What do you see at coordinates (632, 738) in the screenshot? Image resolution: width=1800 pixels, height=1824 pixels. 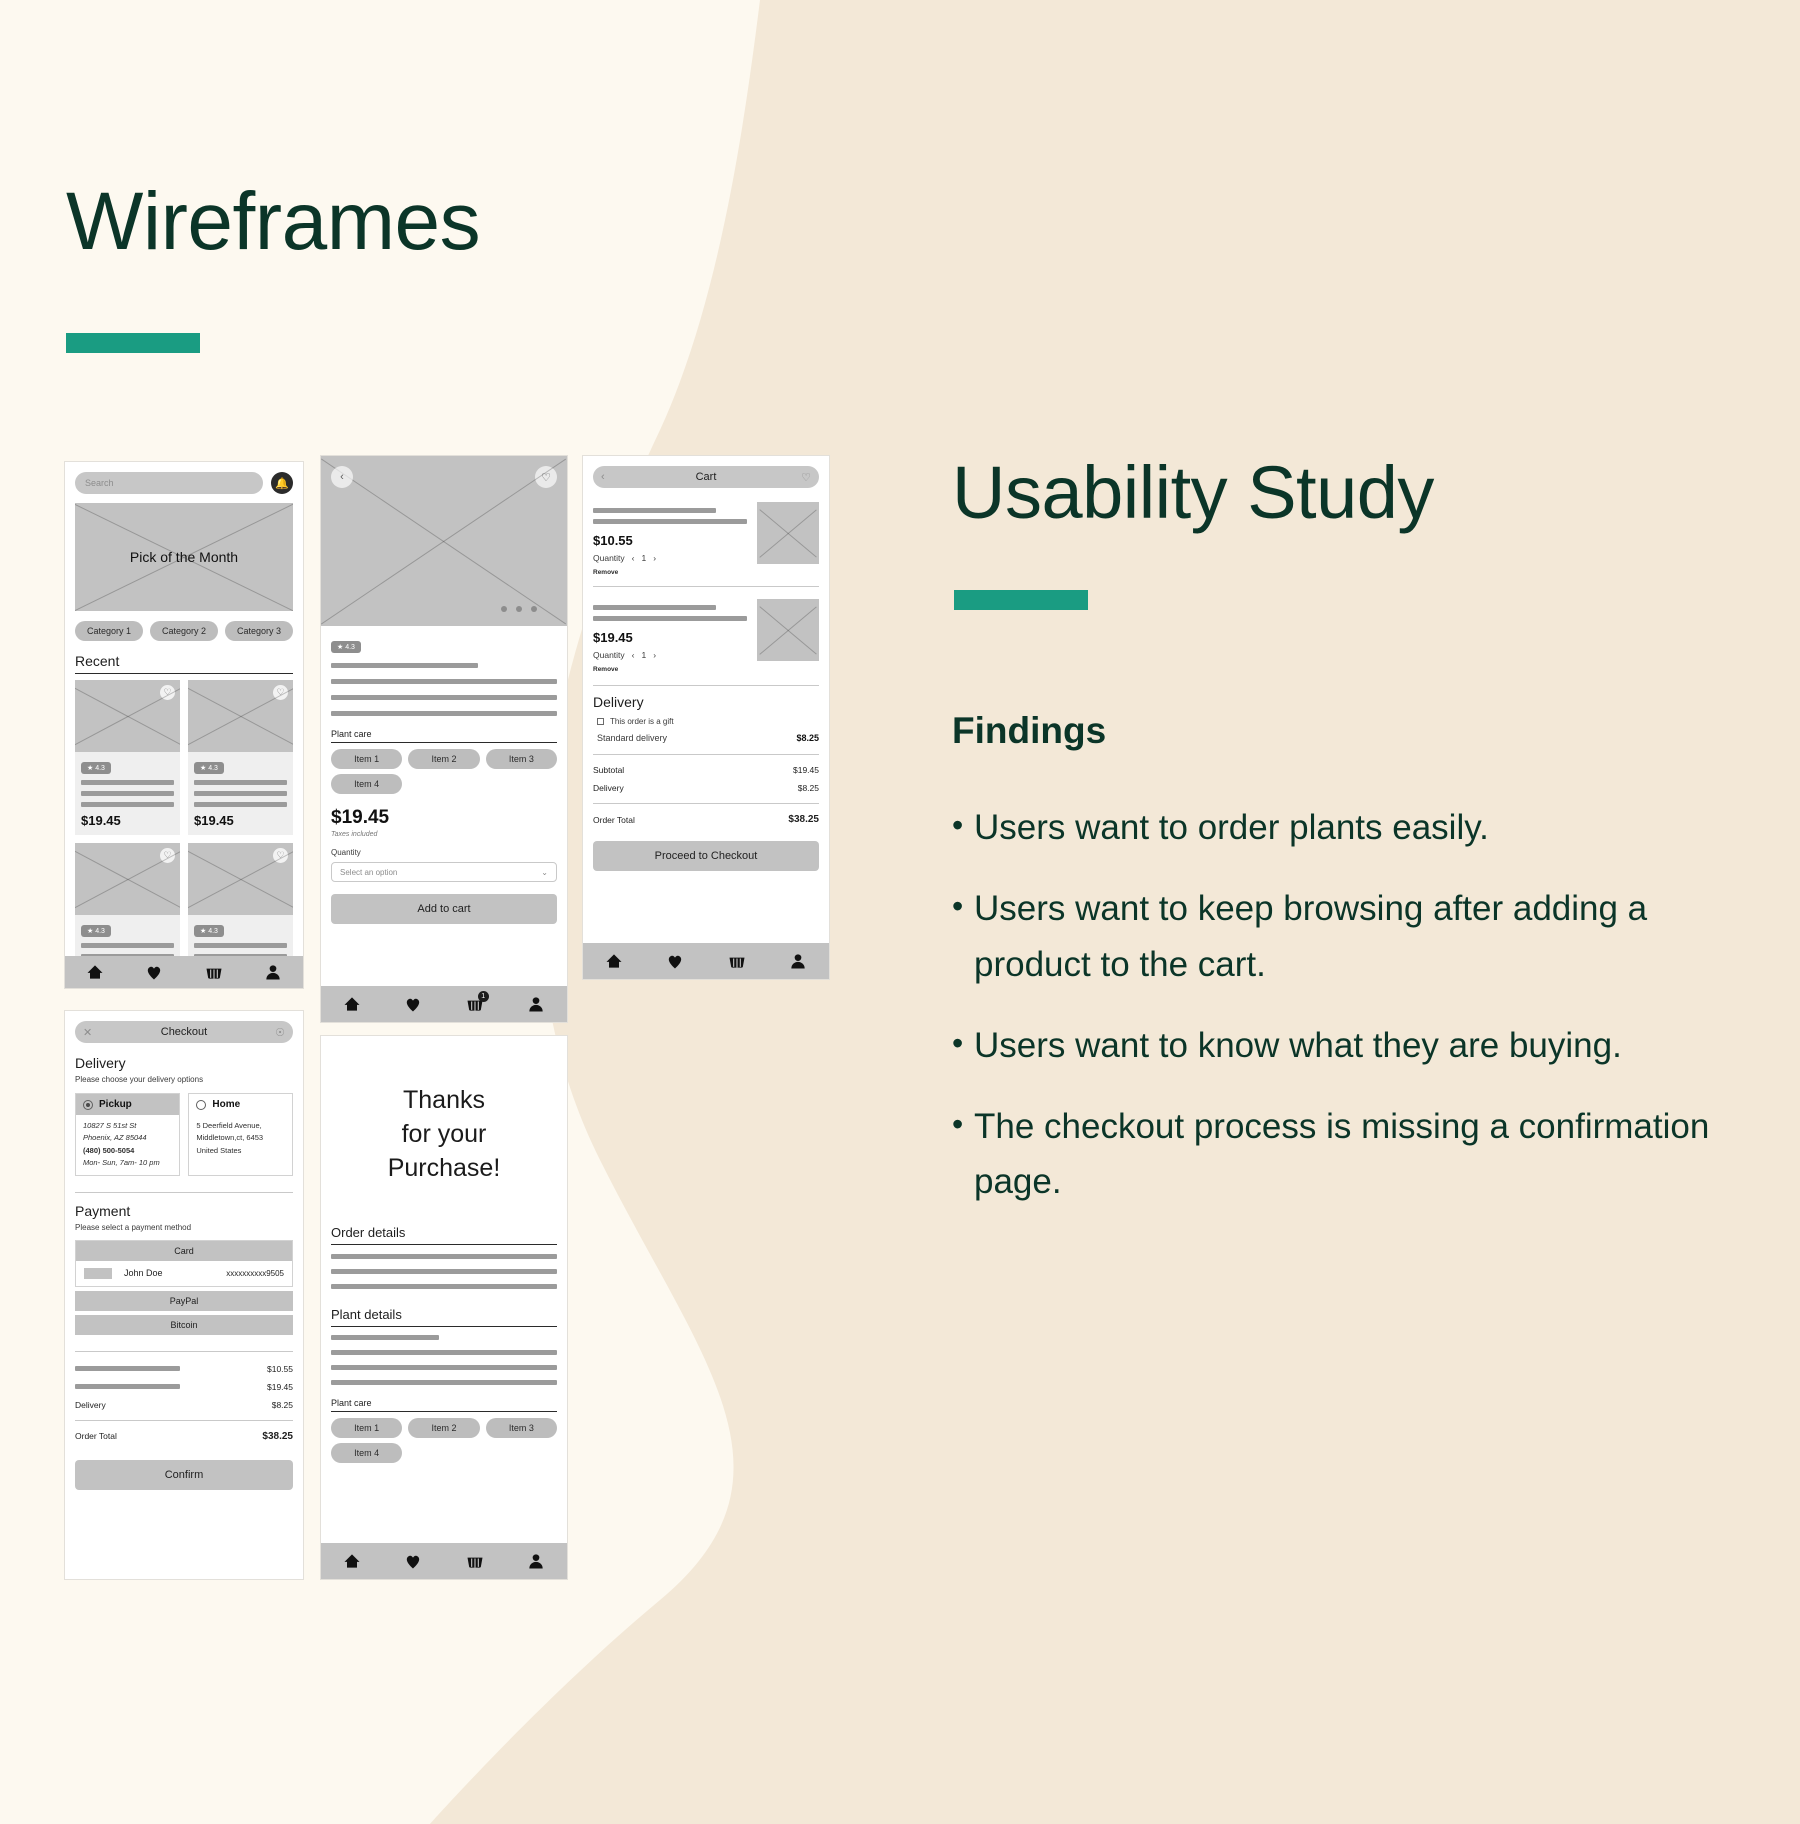 I see `delivery-option-label: Standard delivery` at bounding box center [632, 738].